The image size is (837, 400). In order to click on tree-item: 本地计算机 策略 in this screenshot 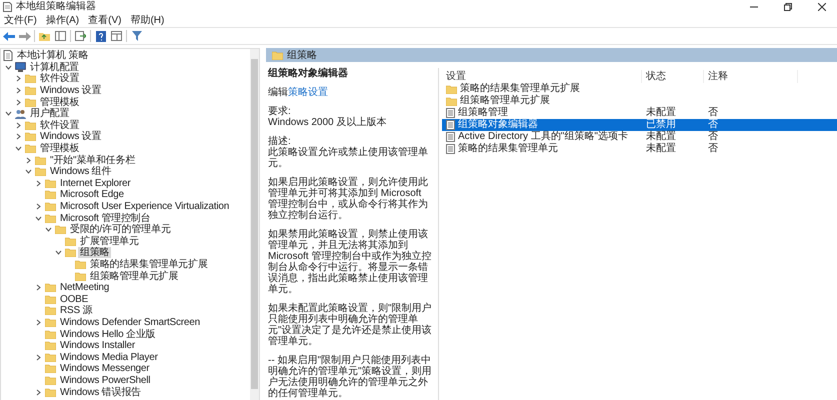, I will do `click(52, 56)`.